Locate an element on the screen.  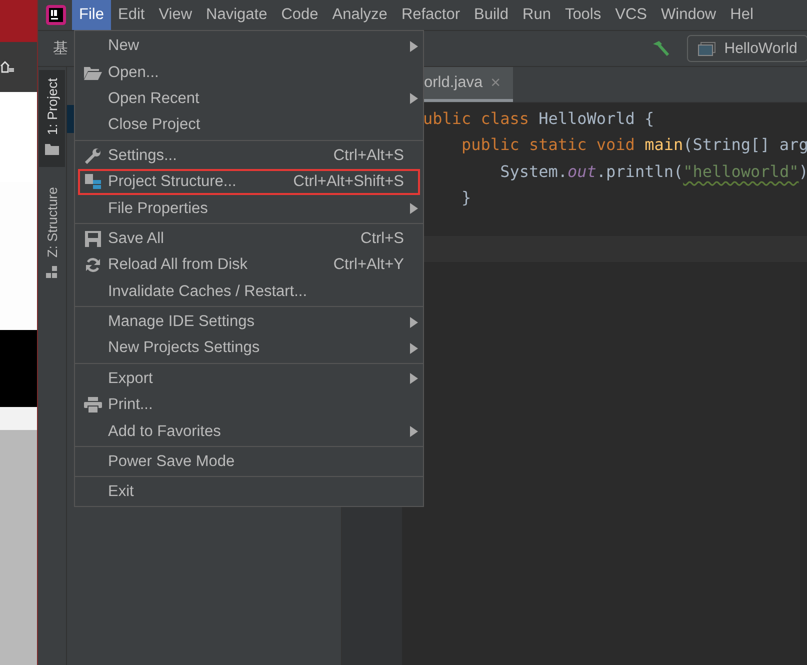
menu-bar-item: Window is located at coordinates (689, 15).